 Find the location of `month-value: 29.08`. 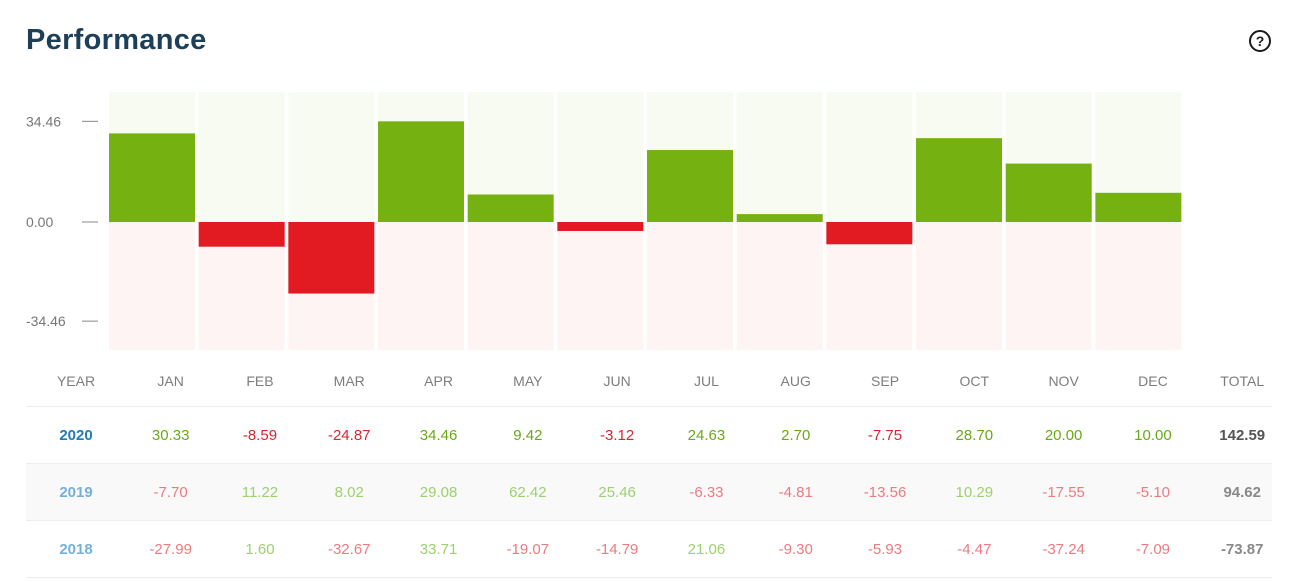

month-value: 29.08 is located at coordinates (438, 492).